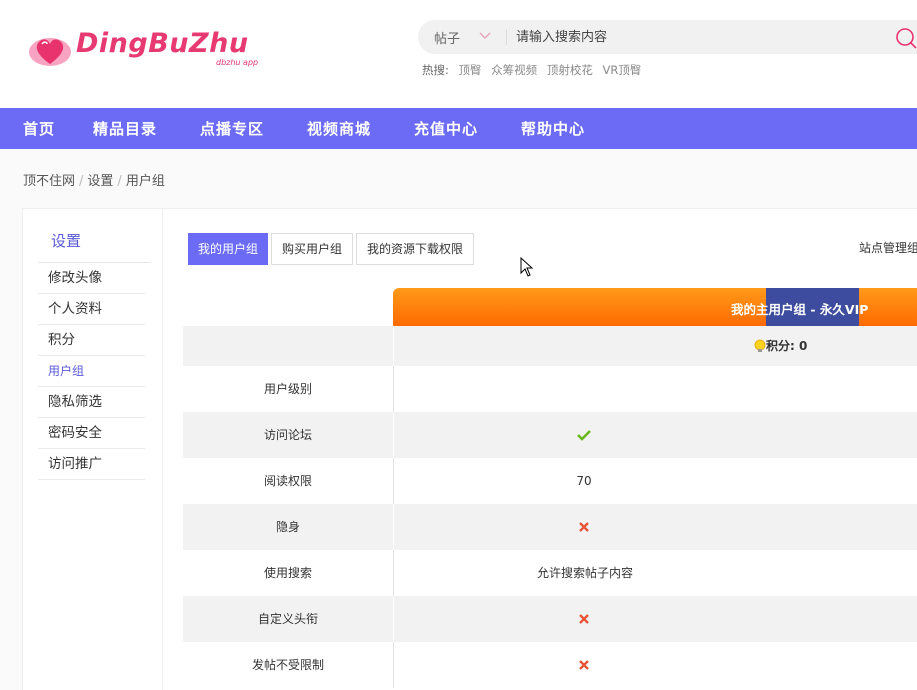 This screenshot has width=917, height=690. What do you see at coordinates (527, 267) in the screenshot?
I see `mouse-cursor-icon` at bounding box center [527, 267].